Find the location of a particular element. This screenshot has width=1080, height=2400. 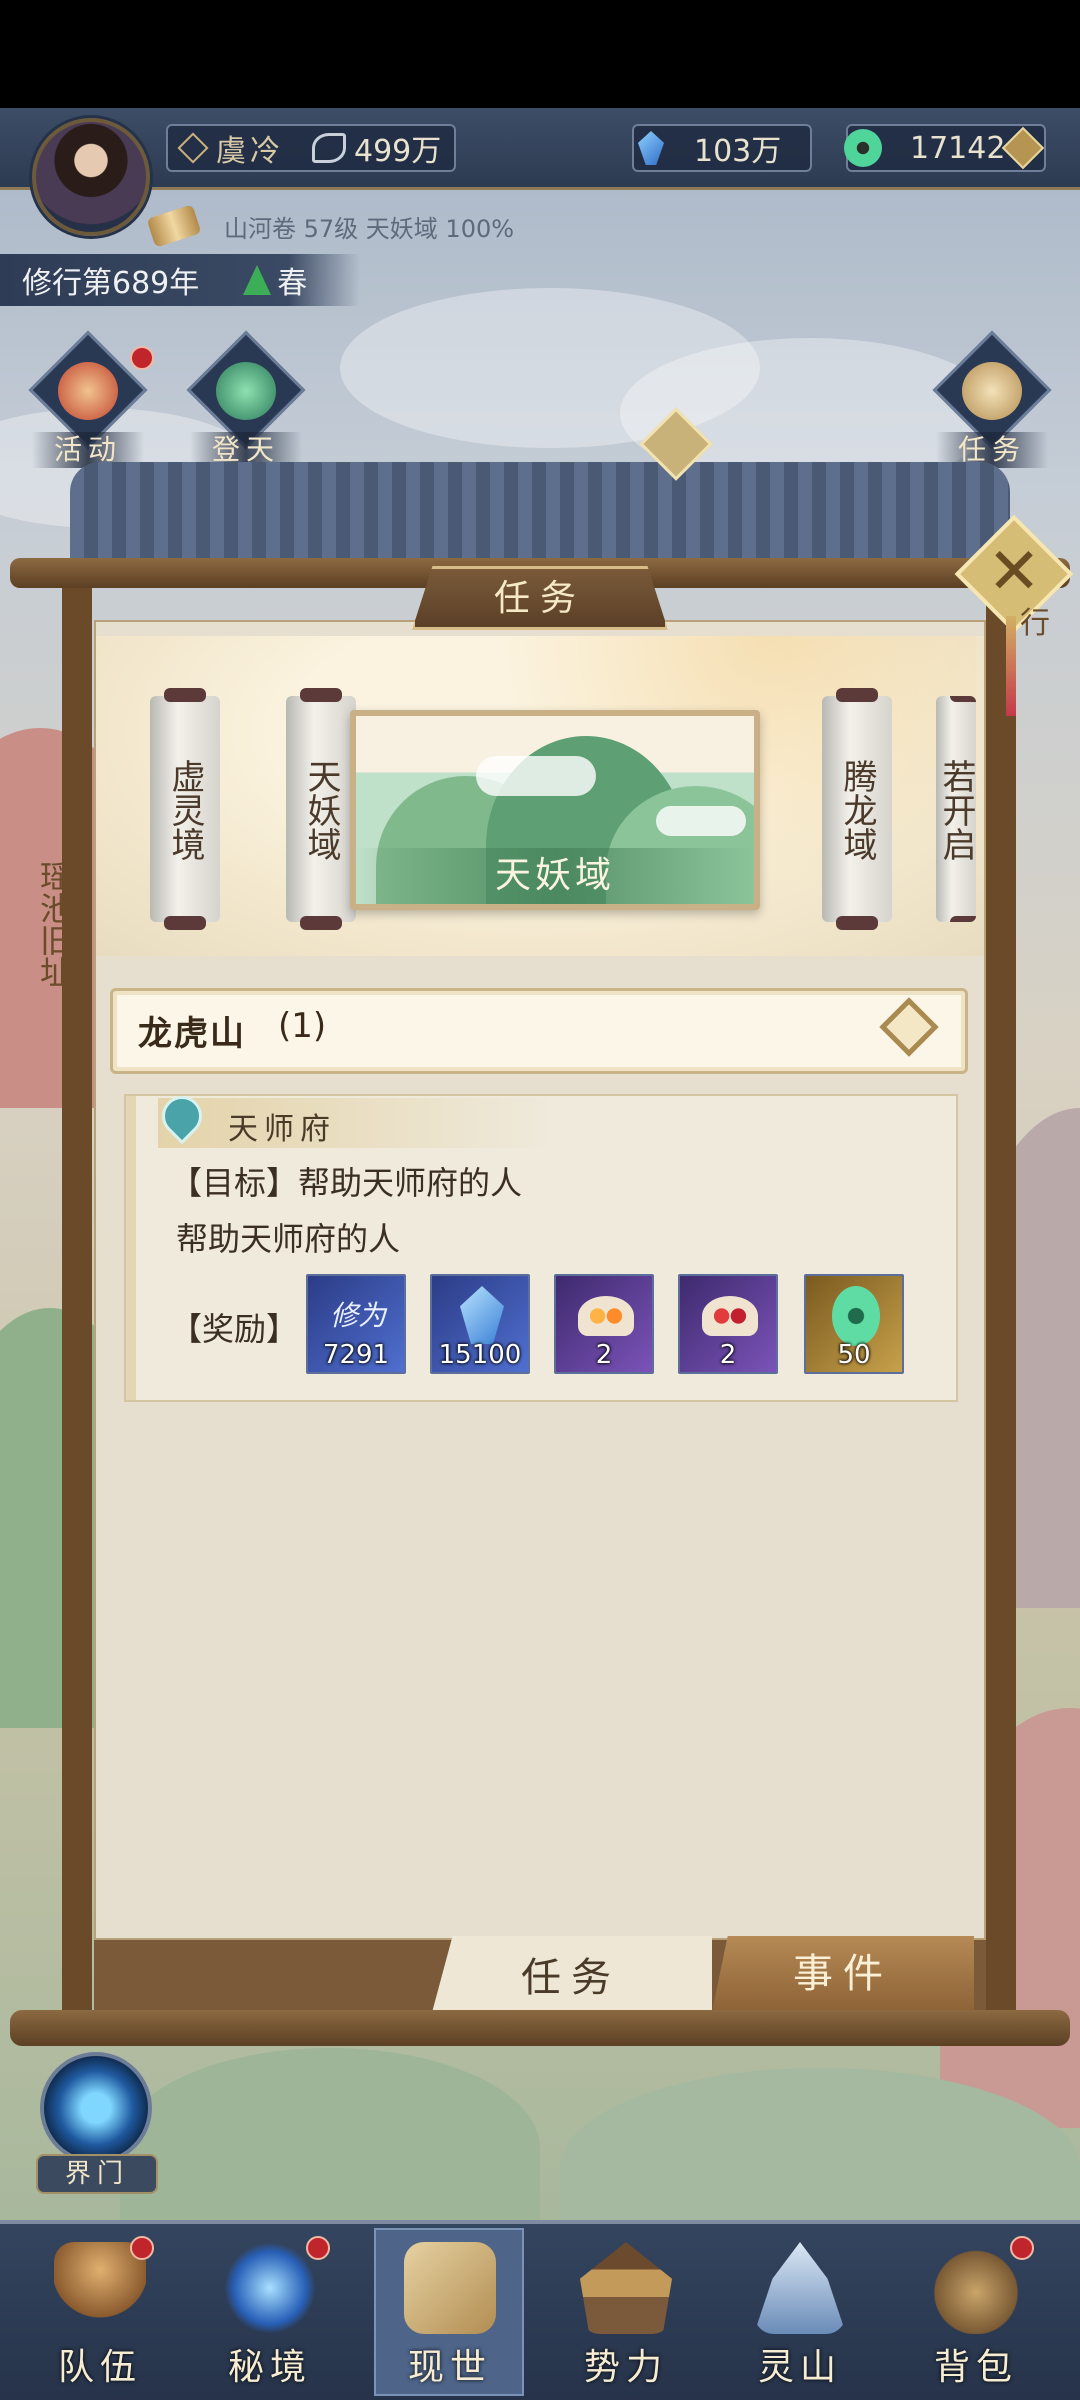

realm-scroll-2: 腾龙域 is located at coordinates (857, 809).